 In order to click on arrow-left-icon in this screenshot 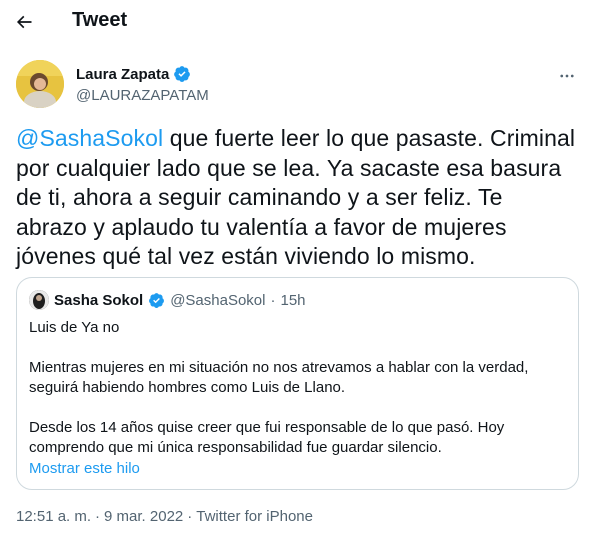, I will do `click(24, 22)`.